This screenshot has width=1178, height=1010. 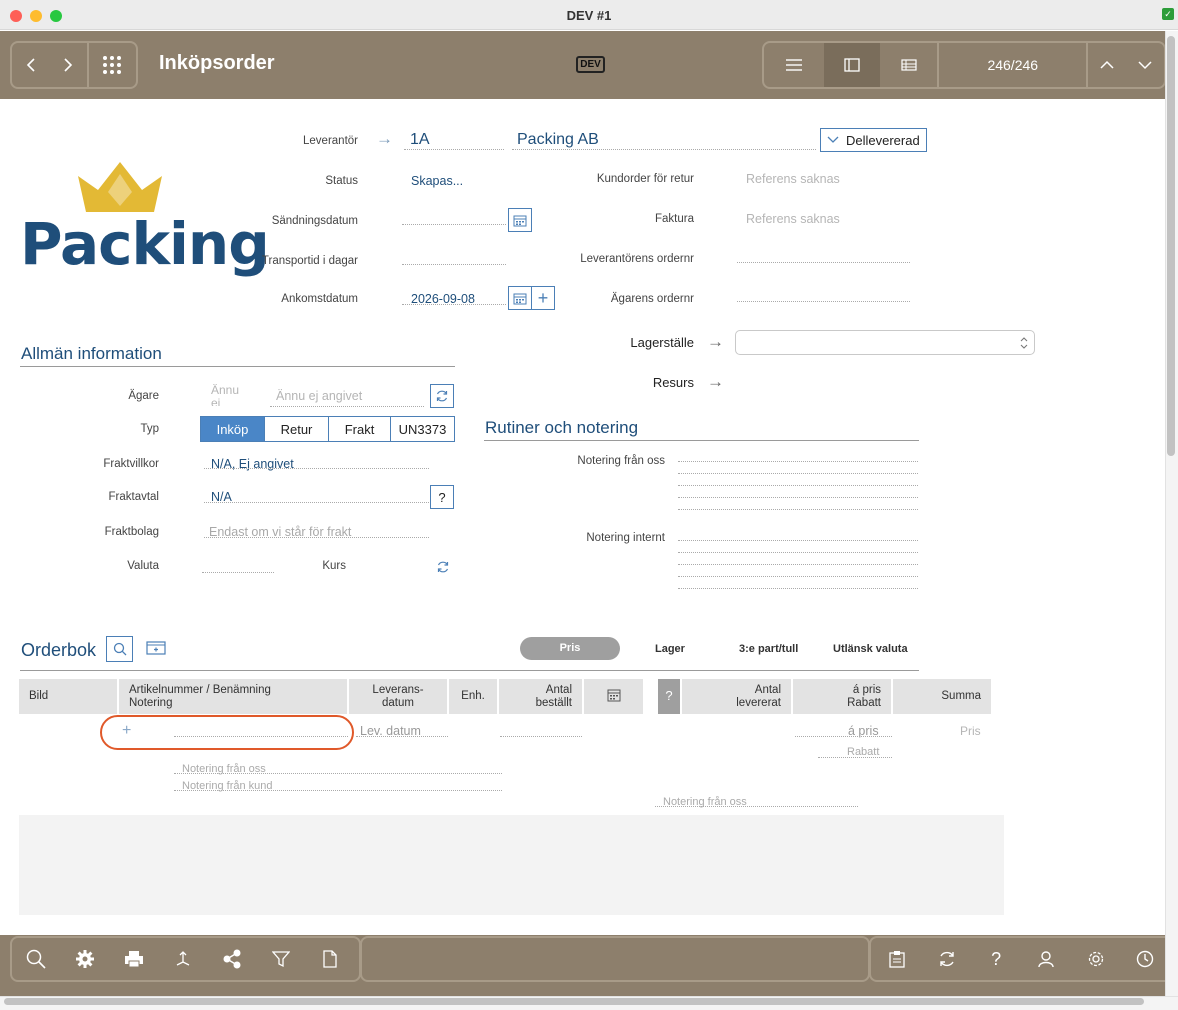 I want to click on kurs-refresh-button, so click(x=443, y=569).